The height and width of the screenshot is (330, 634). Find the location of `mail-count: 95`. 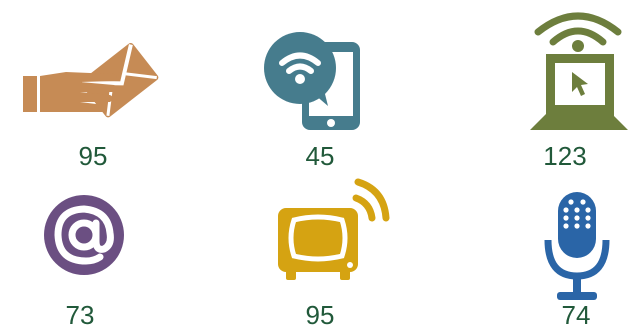

mail-count: 95 is located at coordinates (93, 156).